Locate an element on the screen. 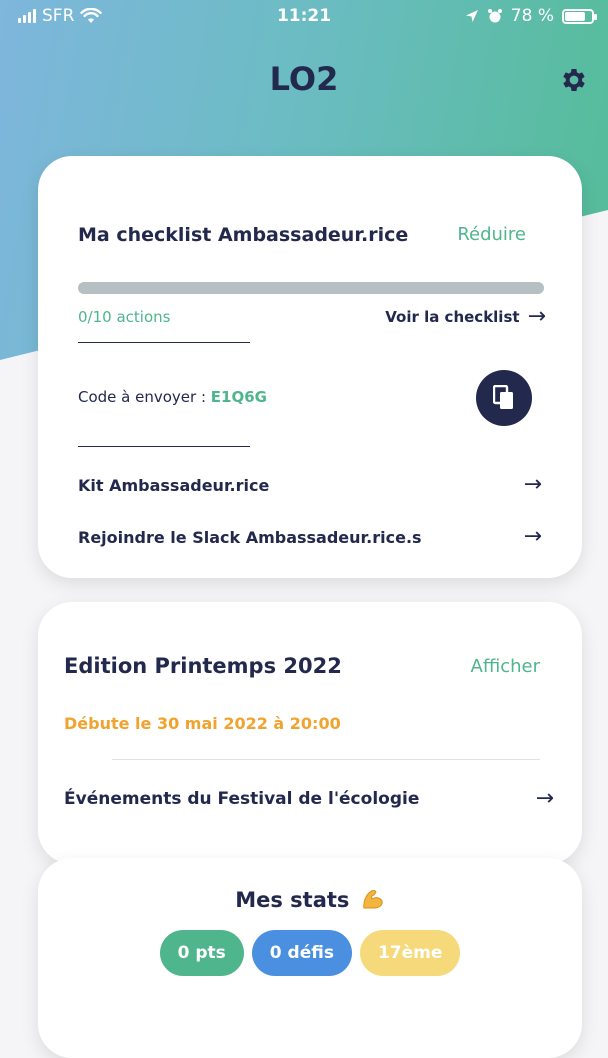 The image size is (608, 1058). view-checklist-label: Voir la checklist is located at coordinates (452, 317).